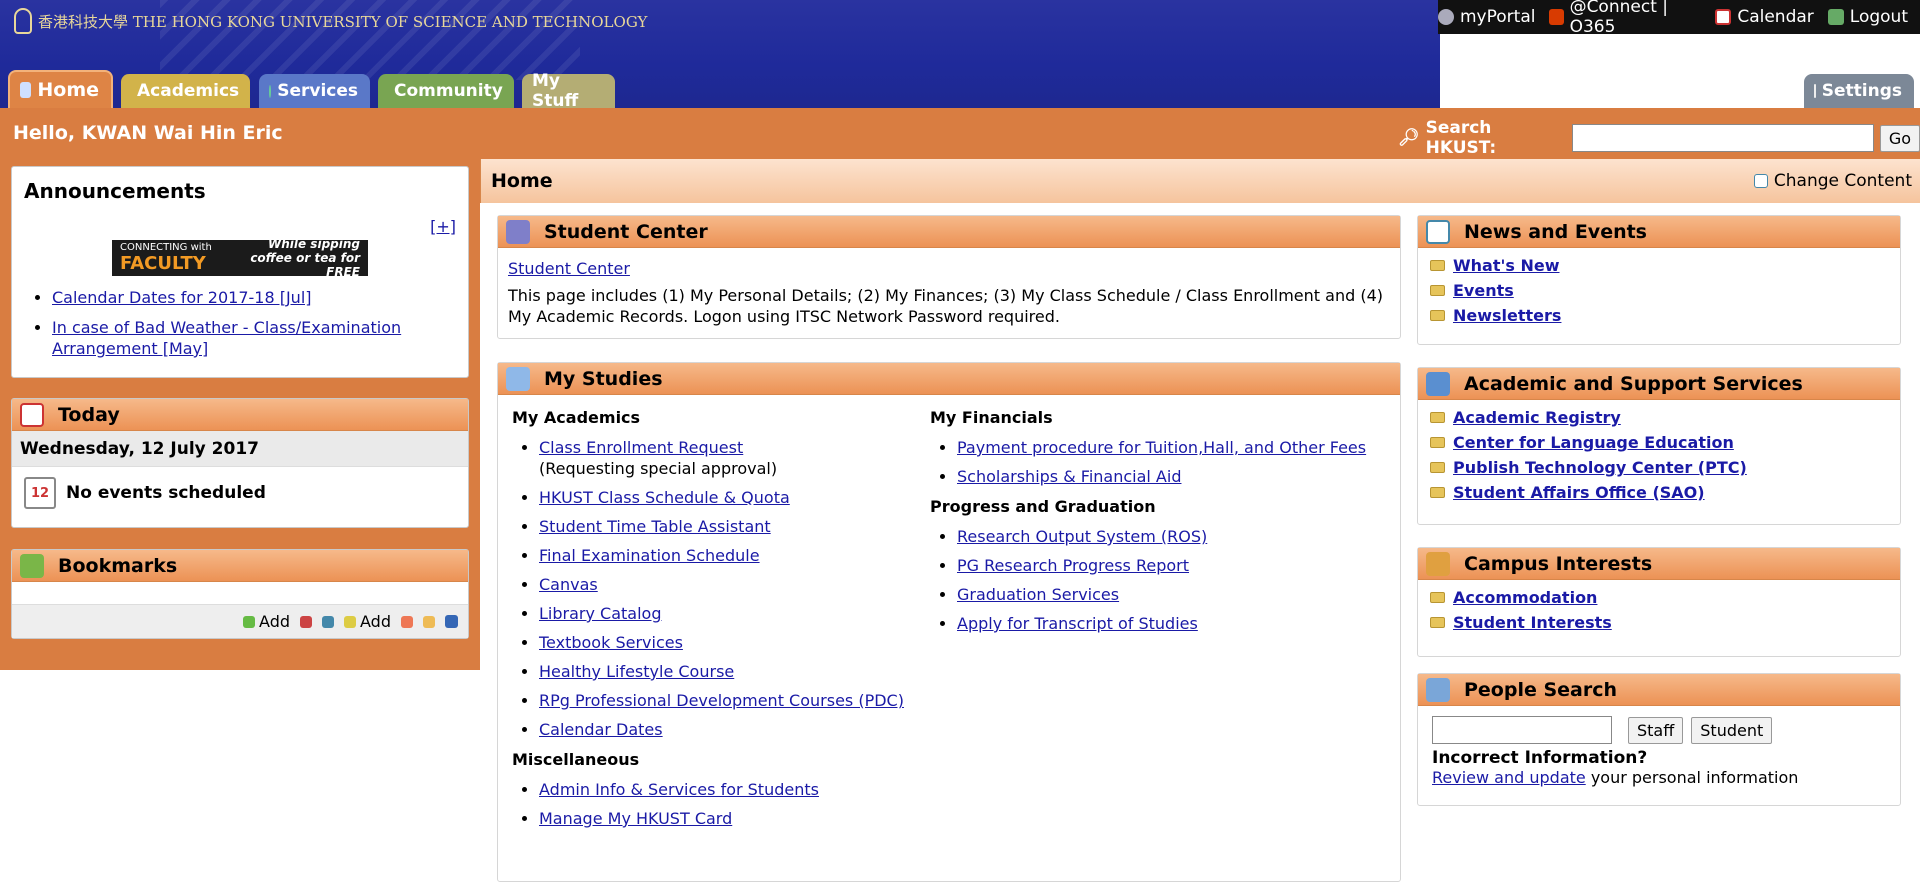 The image size is (1920, 882). What do you see at coordinates (240, 493) in the screenshot?
I see `no-events: 12 No events scheduled` at bounding box center [240, 493].